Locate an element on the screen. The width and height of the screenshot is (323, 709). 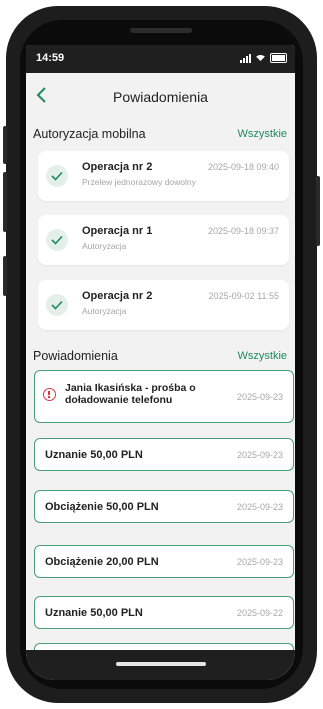
status-icons is located at coordinates (263, 58).